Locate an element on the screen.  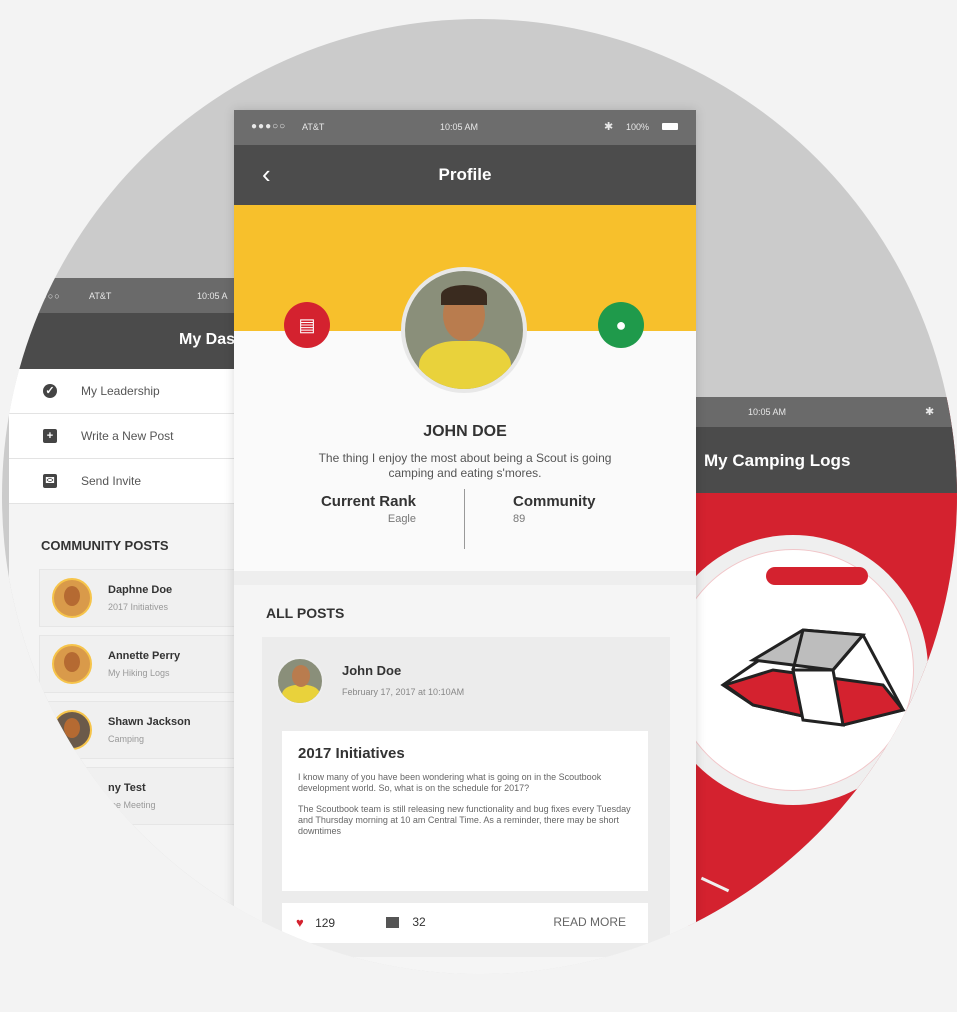
post-topic: ree Meeting is located at coordinates (132, 805).